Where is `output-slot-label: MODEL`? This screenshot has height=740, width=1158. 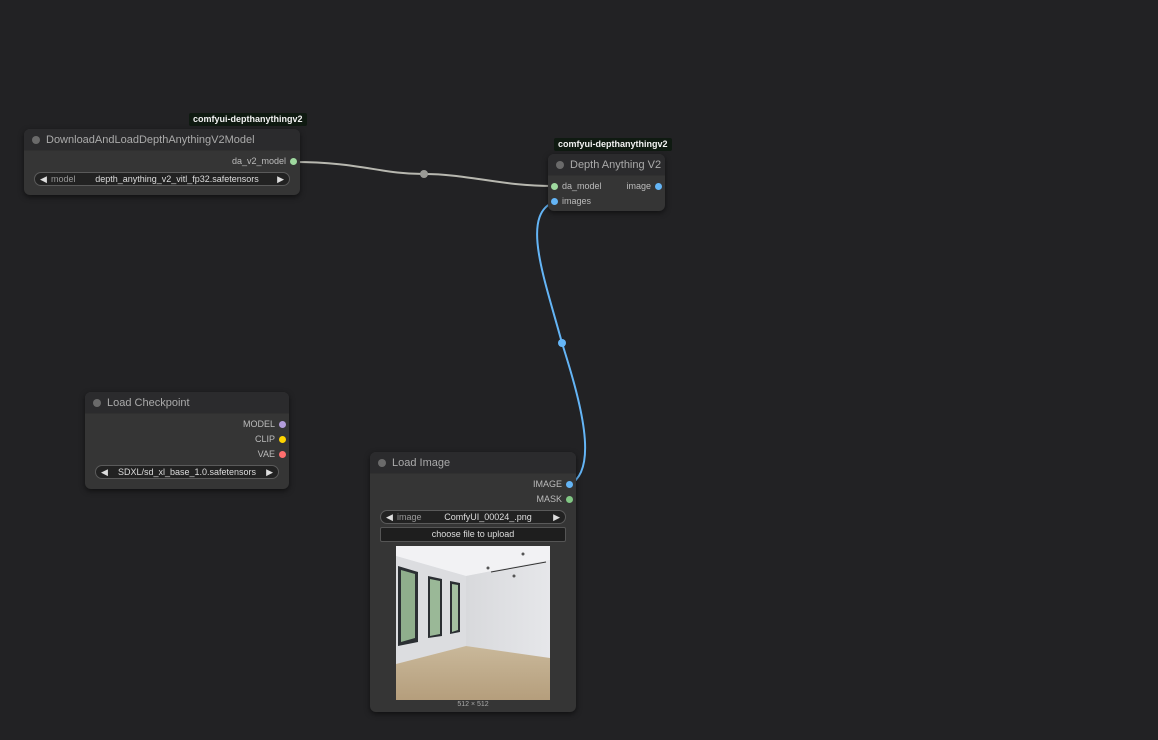 output-slot-label: MODEL is located at coordinates (258, 424).